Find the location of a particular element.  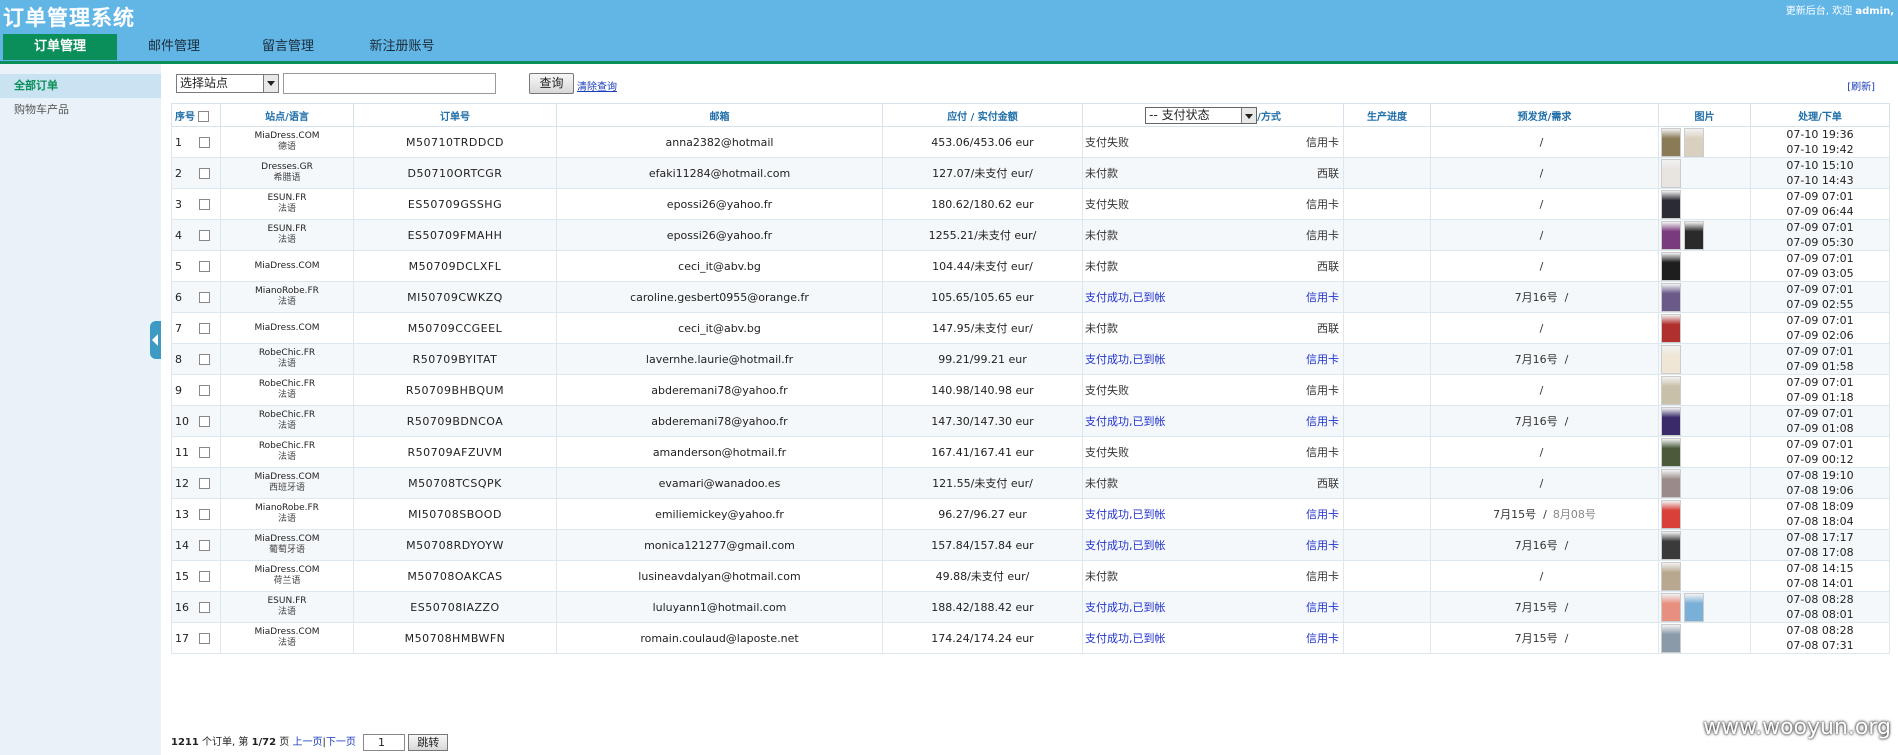

order-number-link: R50709AFZUVM is located at coordinates (455, 452).